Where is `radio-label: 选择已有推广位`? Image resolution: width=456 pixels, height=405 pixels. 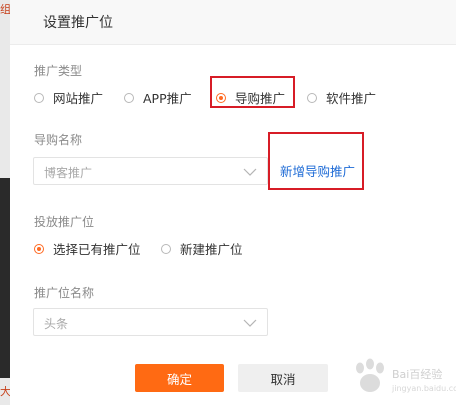 radio-label: 选择已有推广位 is located at coordinates (97, 249).